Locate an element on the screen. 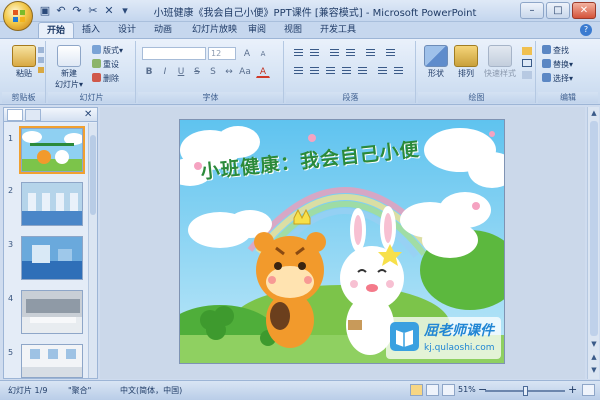  cut-small-icon is located at coordinates (41, 50).